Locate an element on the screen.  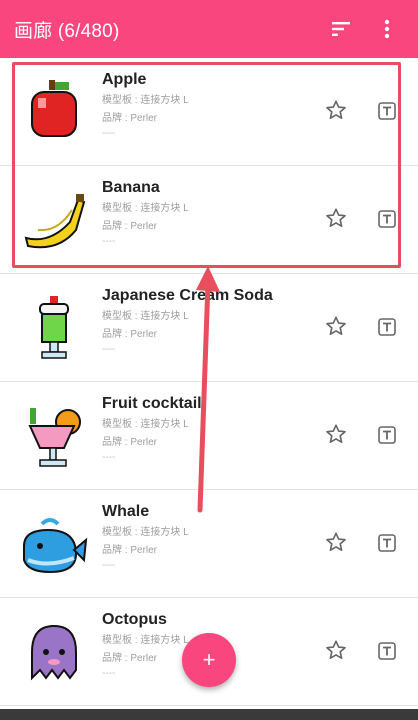
app-bar: 画廊 (6/480) is located at coordinates (209, 29).